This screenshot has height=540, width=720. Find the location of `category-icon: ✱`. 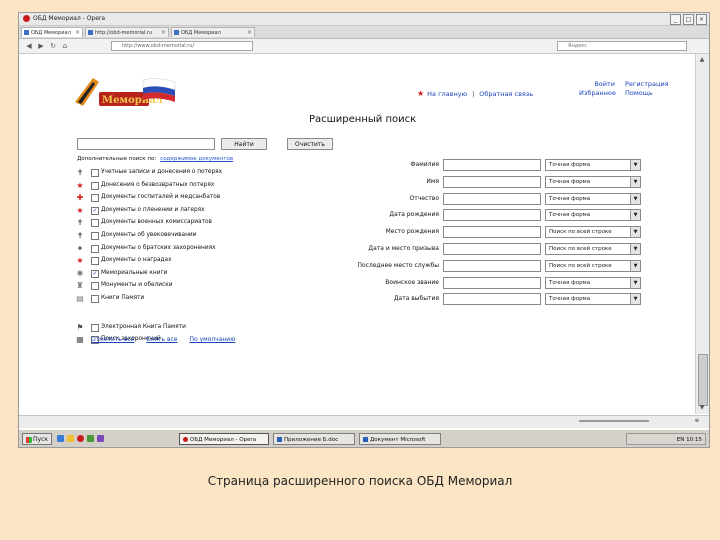

category-icon: ✱ is located at coordinates (80, 273).